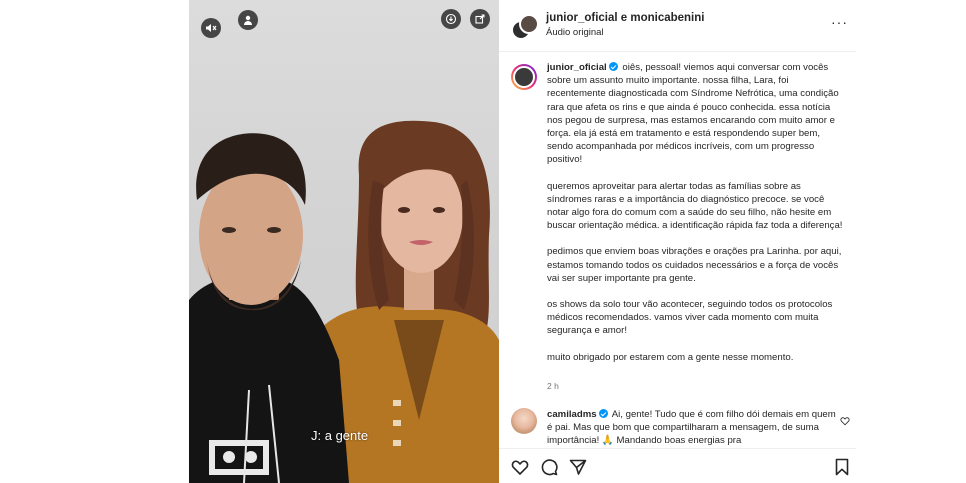 The height and width of the screenshot is (483, 966). I want to click on avatar, so click(529, 24).